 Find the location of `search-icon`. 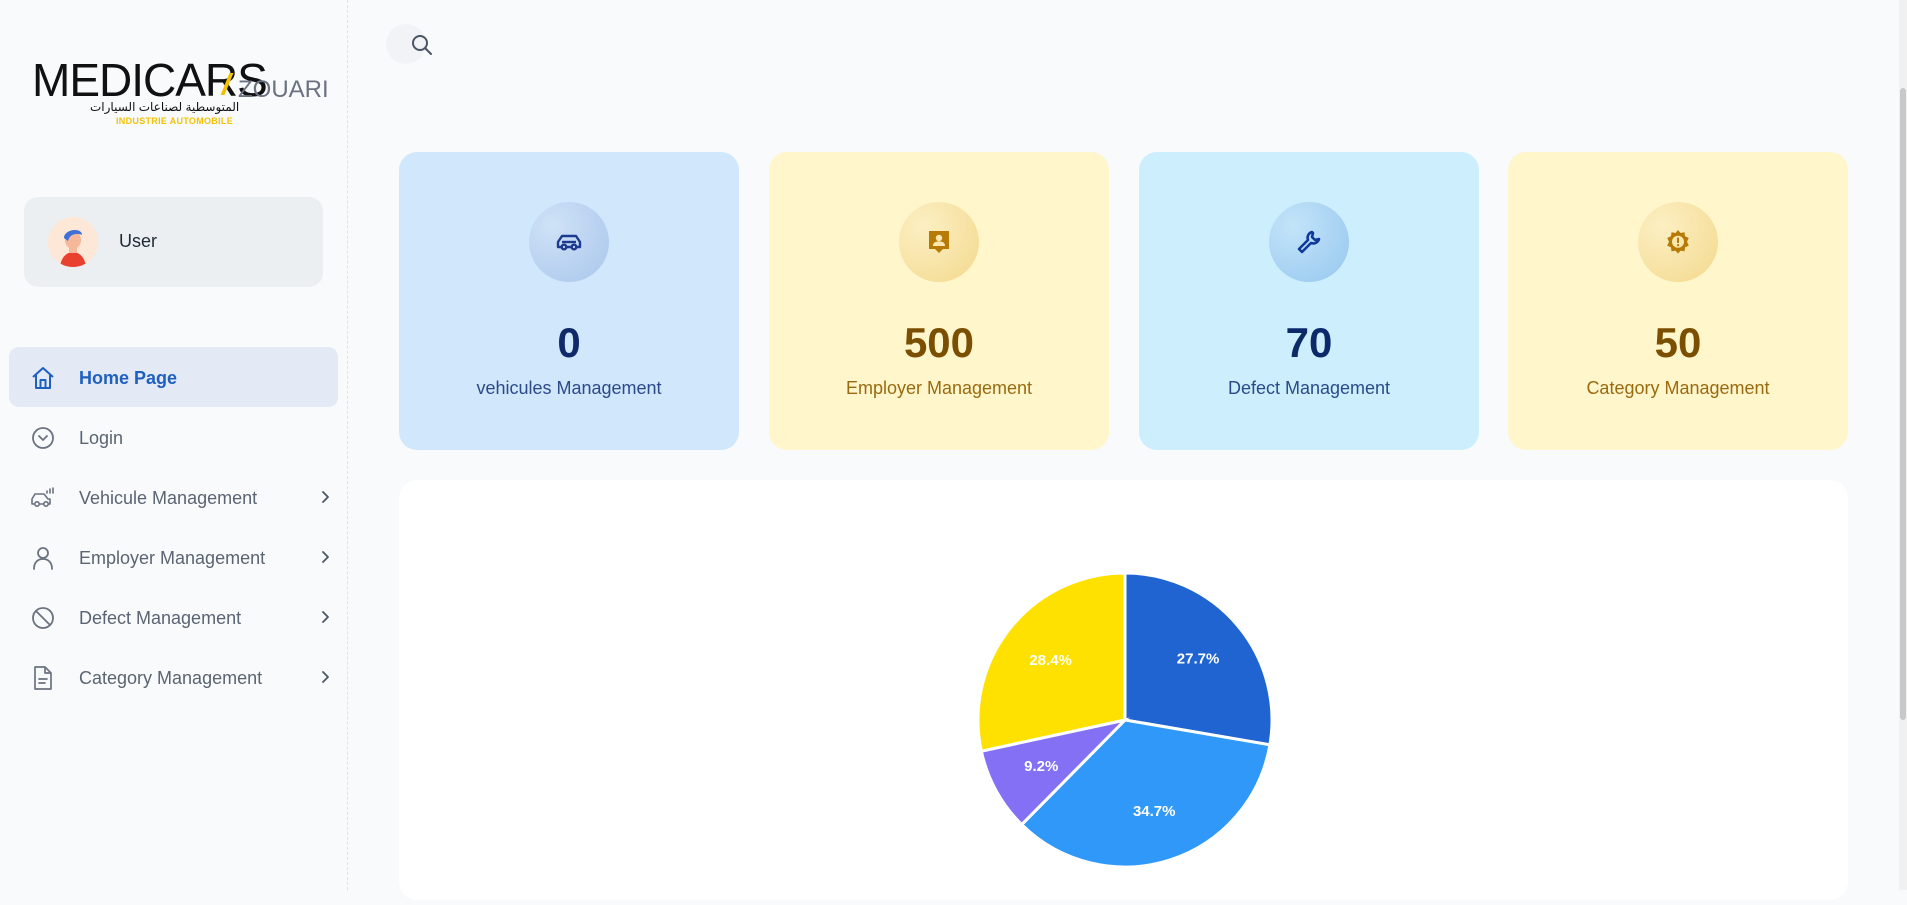

search-icon is located at coordinates (422, 45).